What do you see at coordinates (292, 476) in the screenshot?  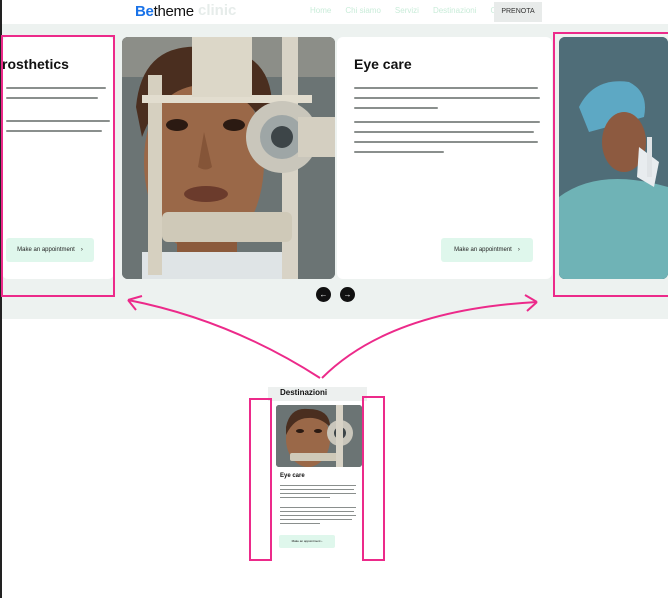 I see `mobile-card-title: Eye care` at bounding box center [292, 476].